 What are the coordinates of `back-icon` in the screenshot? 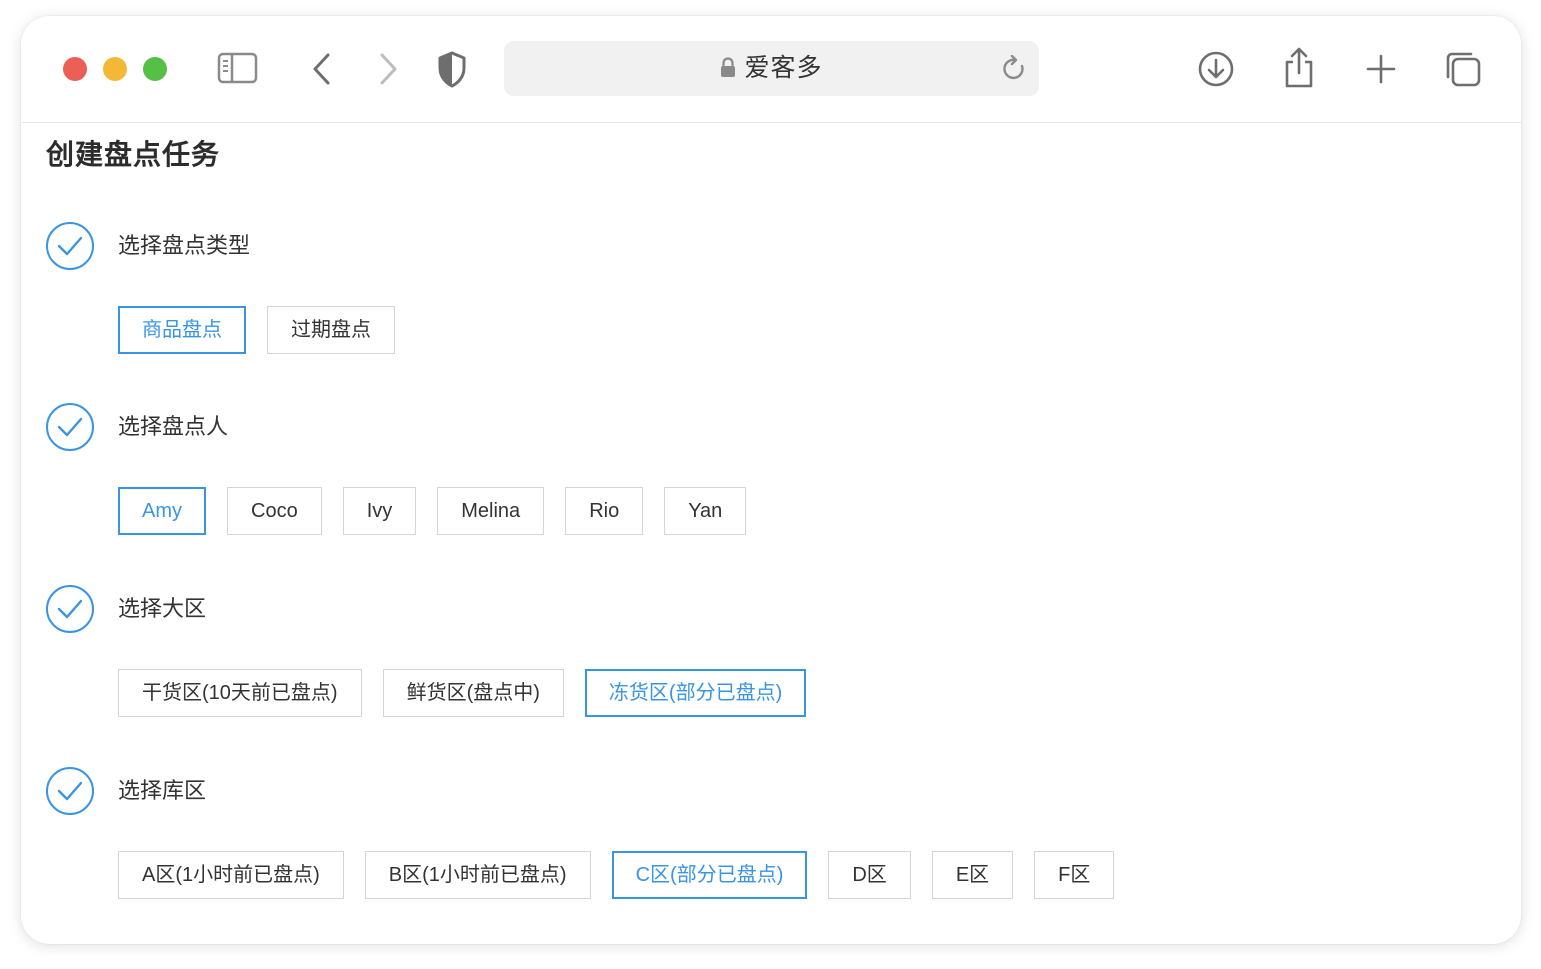 It's located at (322, 69).